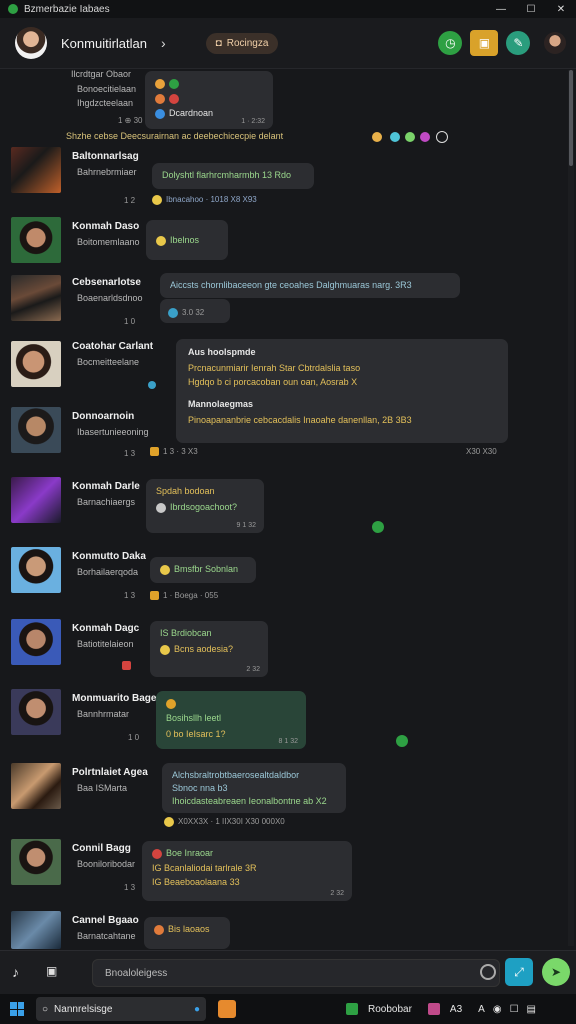  I want to click on message-bubble: Bis laoaos, so click(187, 933).